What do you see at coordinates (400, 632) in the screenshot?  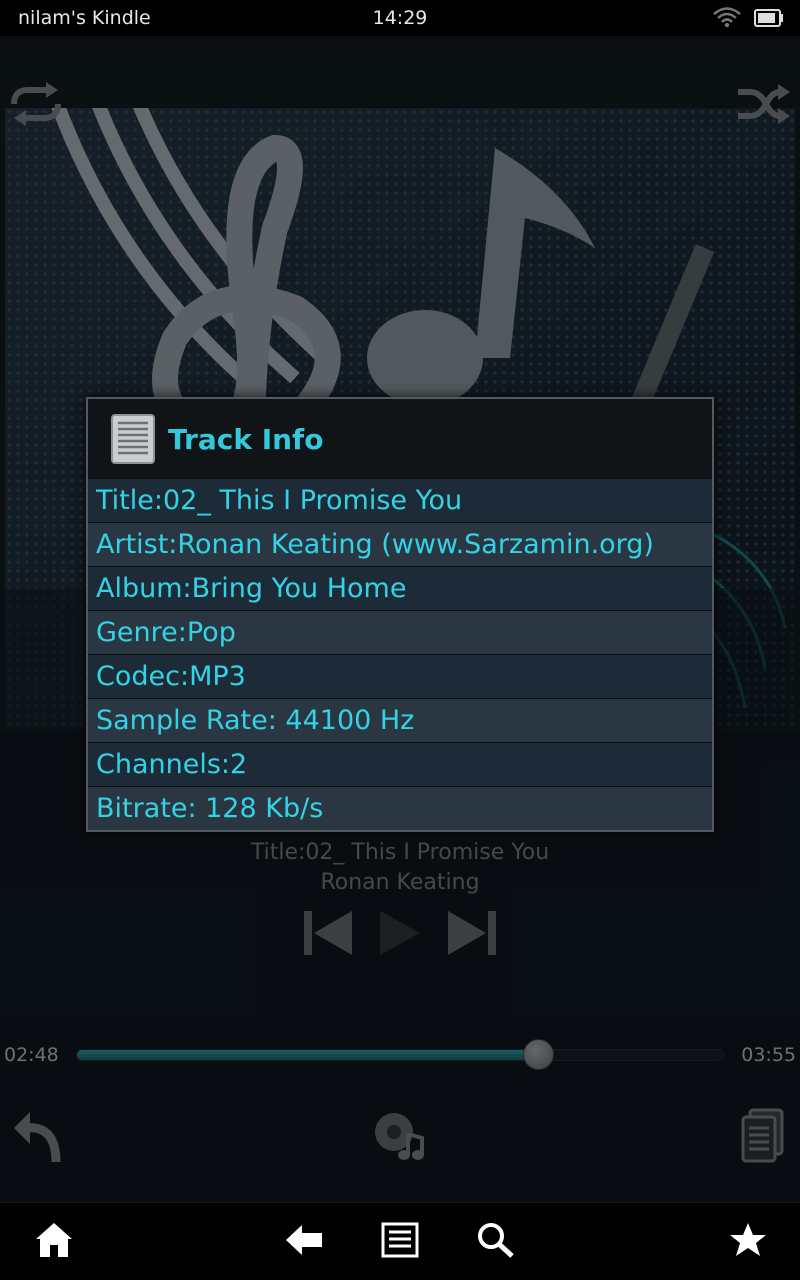 I see `info-row-genre: Genre:Pop` at bounding box center [400, 632].